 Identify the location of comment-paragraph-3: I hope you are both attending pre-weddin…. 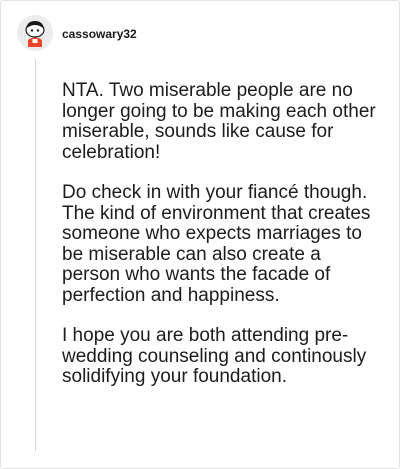
(214, 356).